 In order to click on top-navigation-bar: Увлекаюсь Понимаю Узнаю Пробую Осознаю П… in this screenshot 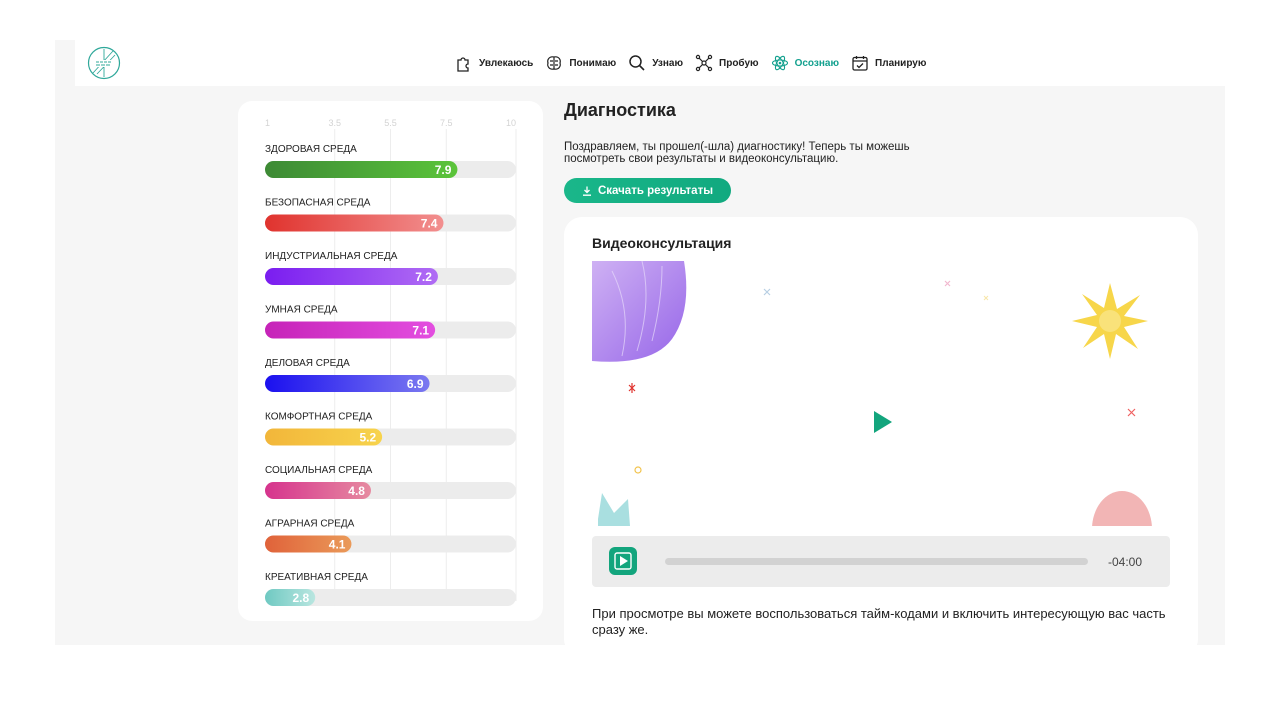, I will do `click(650, 63)`.